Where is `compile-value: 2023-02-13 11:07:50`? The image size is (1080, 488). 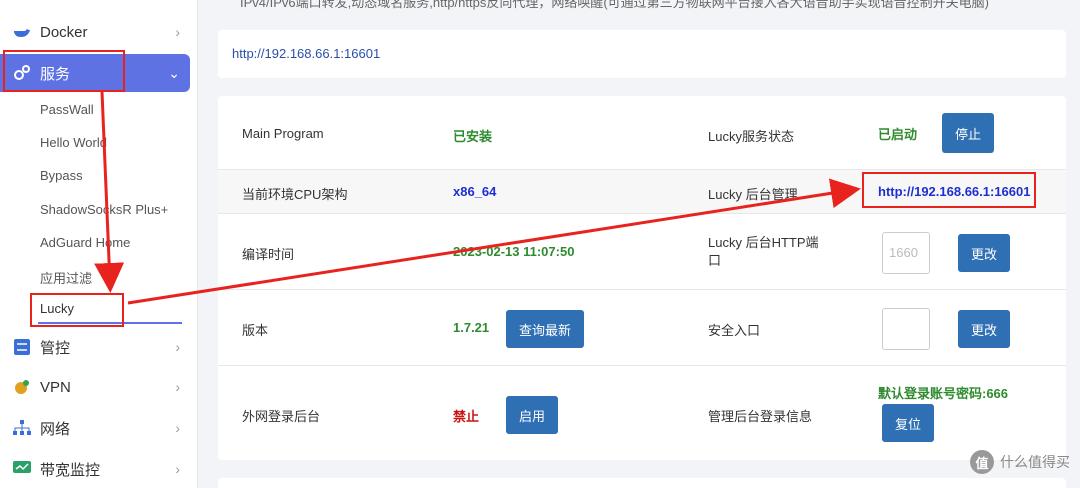
compile-value: 2023-02-13 11:07:50 is located at coordinates (514, 251).